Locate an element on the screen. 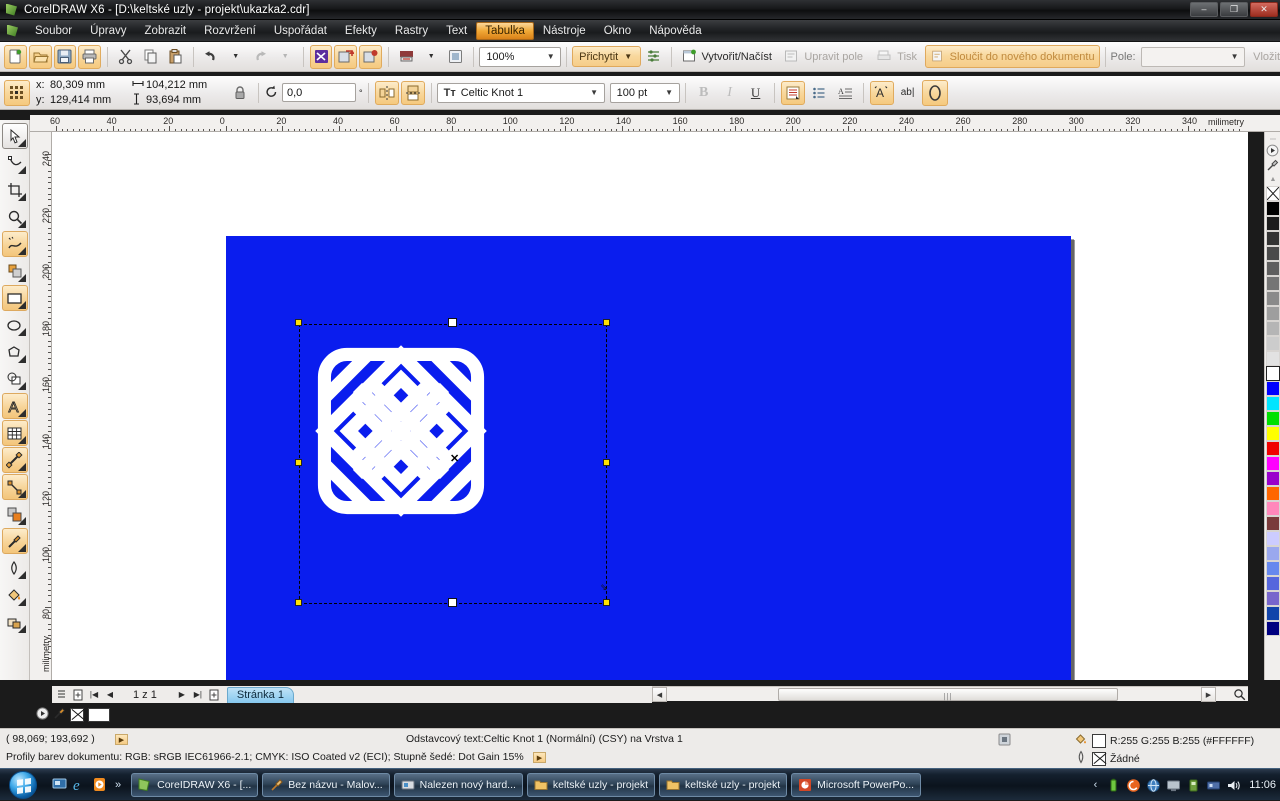  menu-rastry: Rastry is located at coordinates (411, 31).